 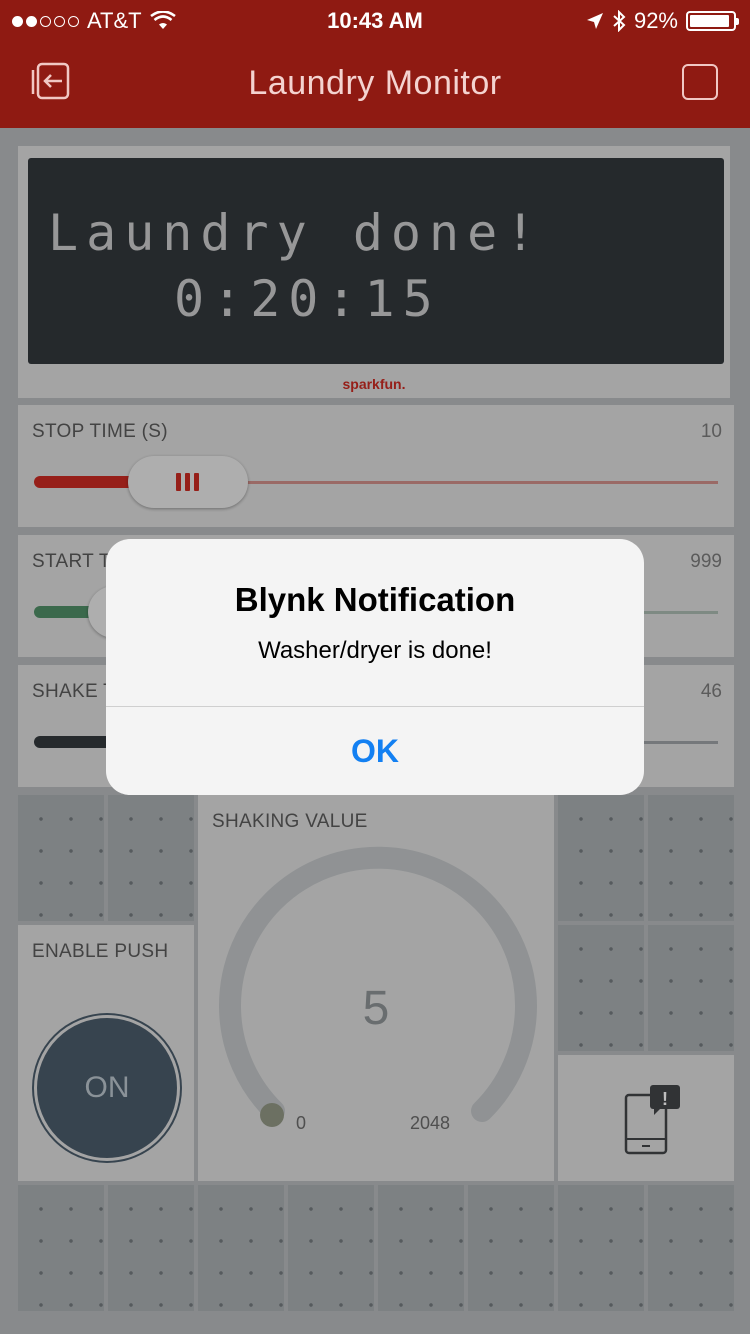 What do you see at coordinates (594, 21) in the screenshot?
I see `location-arrow-icon` at bounding box center [594, 21].